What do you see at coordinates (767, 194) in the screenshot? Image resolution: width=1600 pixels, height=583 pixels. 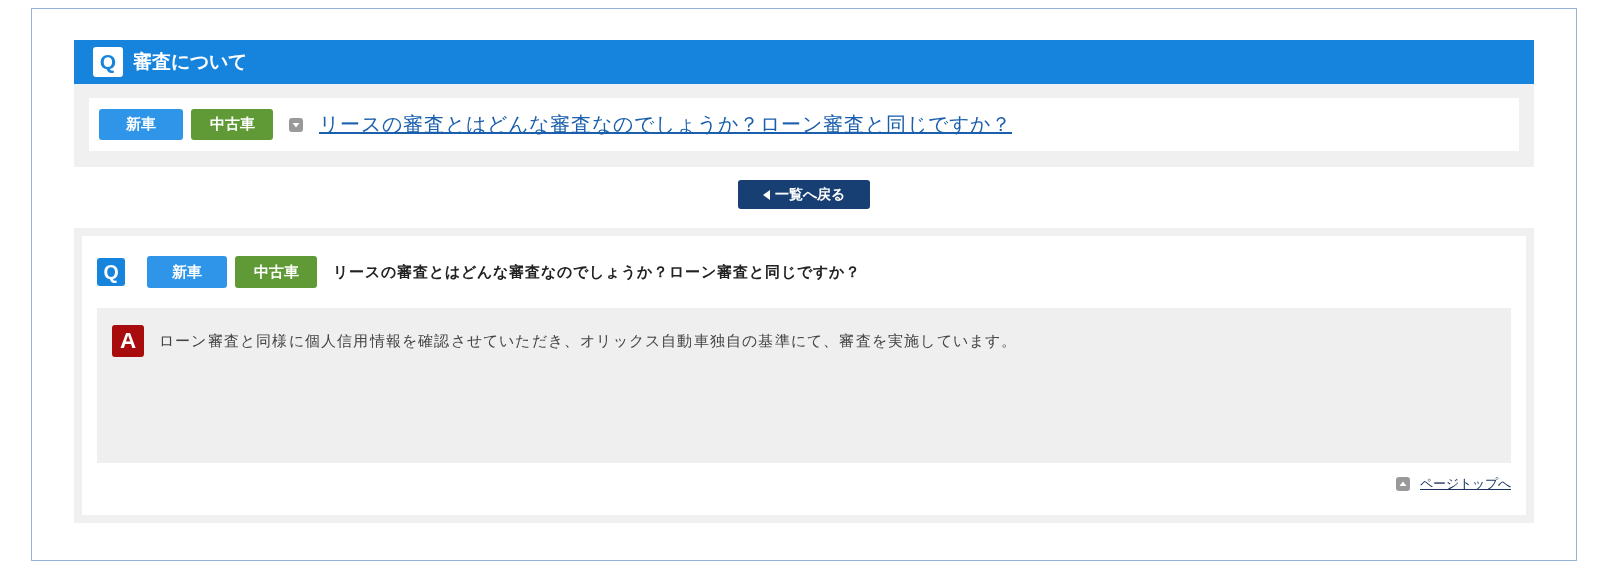 I see `triangle-icon` at bounding box center [767, 194].